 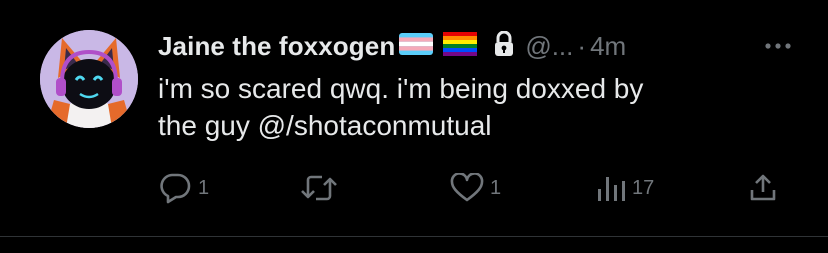 I want to click on retweet-button, so click(x=322, y=188).